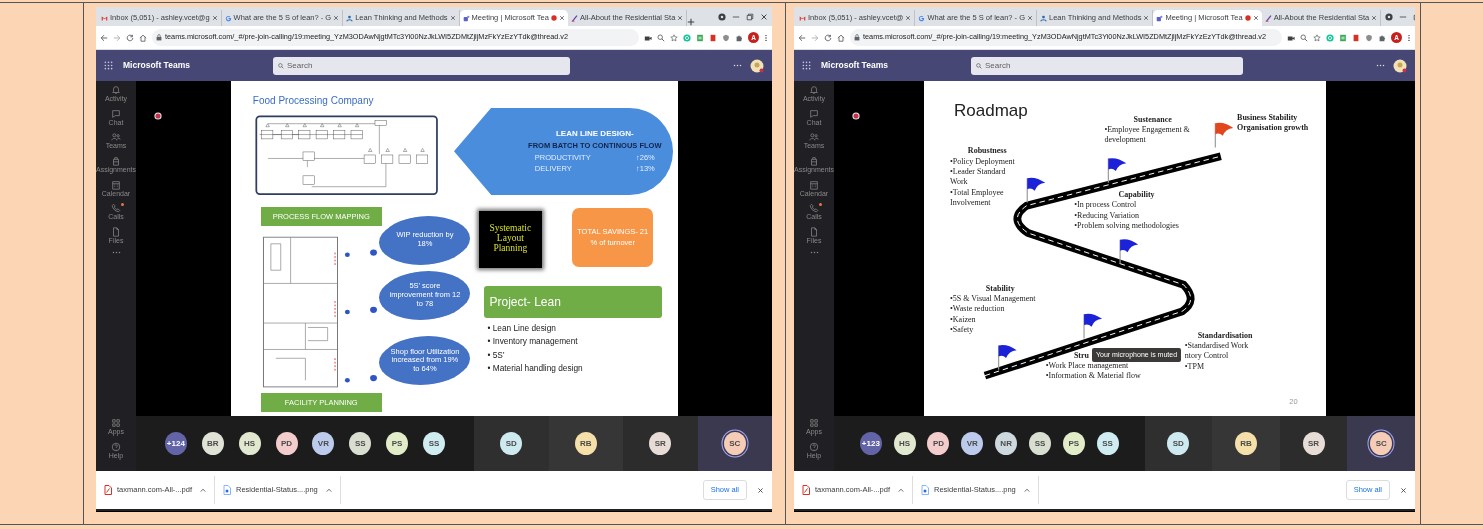 Image resolution: width=1483 pixels, height=529 pixels. What do you see at coordinates (691, 22) in the screenshot?
I see `plus-icon` at bounding box center [691, 22].